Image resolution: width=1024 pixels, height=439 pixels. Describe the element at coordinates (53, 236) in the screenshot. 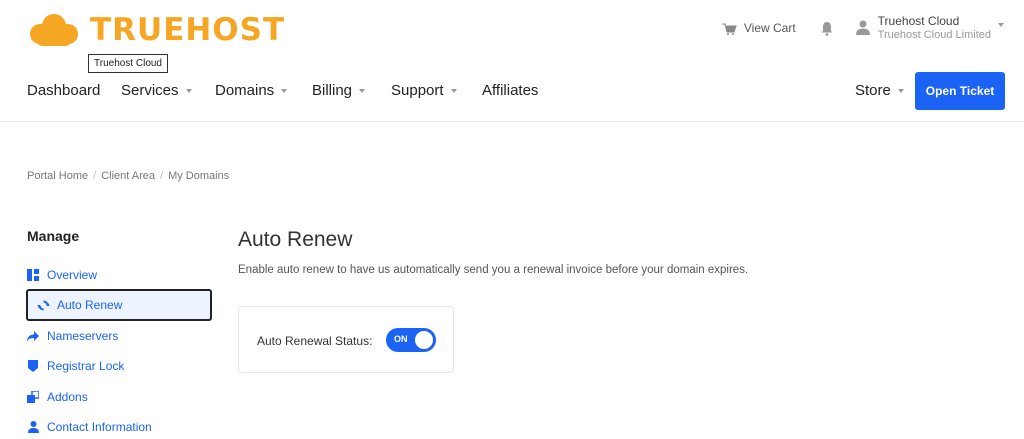

I see `sidebar-title: Manage` at that location.